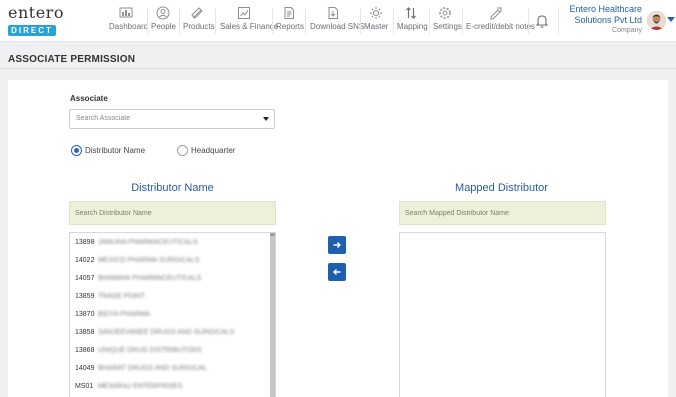 This screenshot has height=397, width=676. What do you see at coordinates (89, 98) in the screenshot?
I see `associate-label: Associate` at bounding box center [89, 98].